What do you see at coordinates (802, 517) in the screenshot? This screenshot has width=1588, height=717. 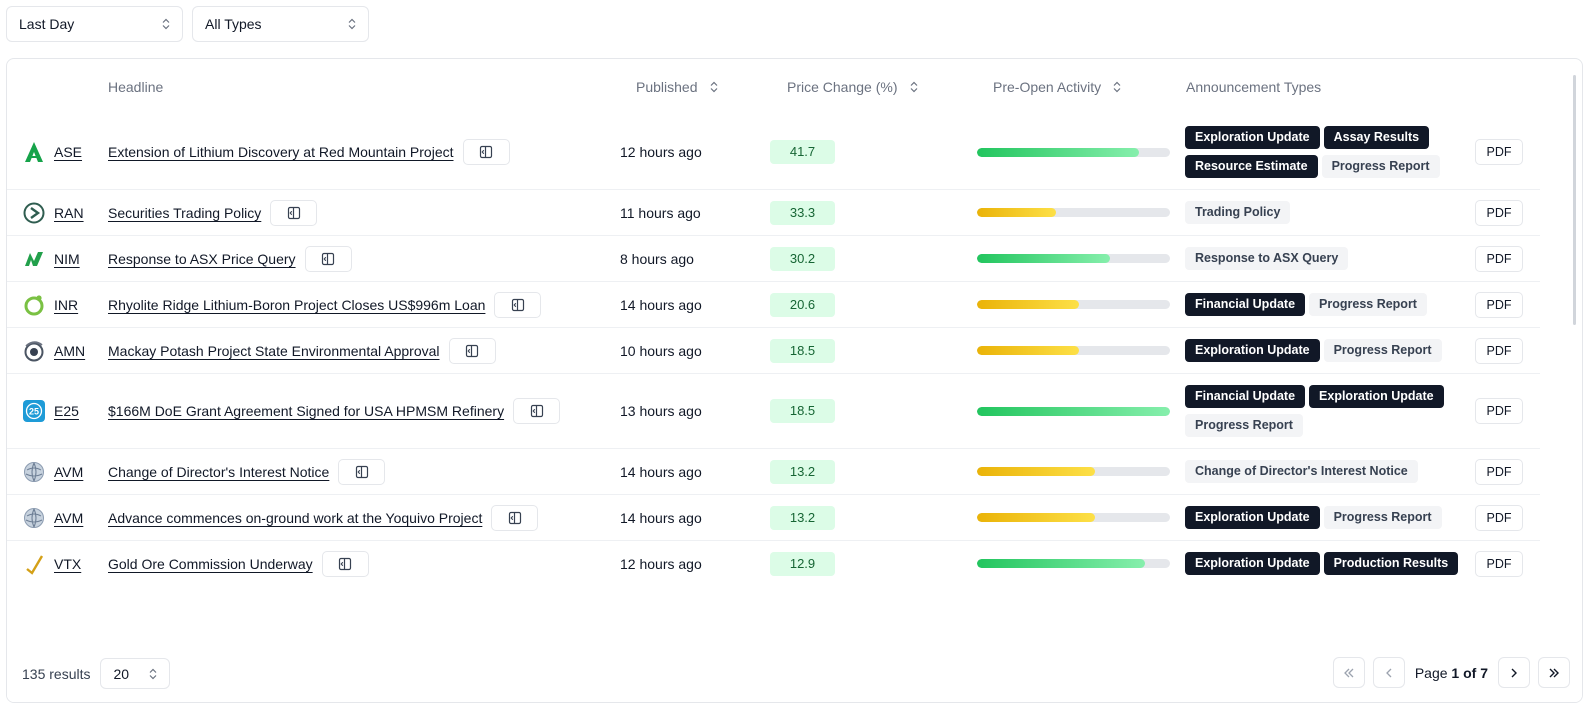 I see `price-change-badge: 13.2` at bounding box center [802, 517].